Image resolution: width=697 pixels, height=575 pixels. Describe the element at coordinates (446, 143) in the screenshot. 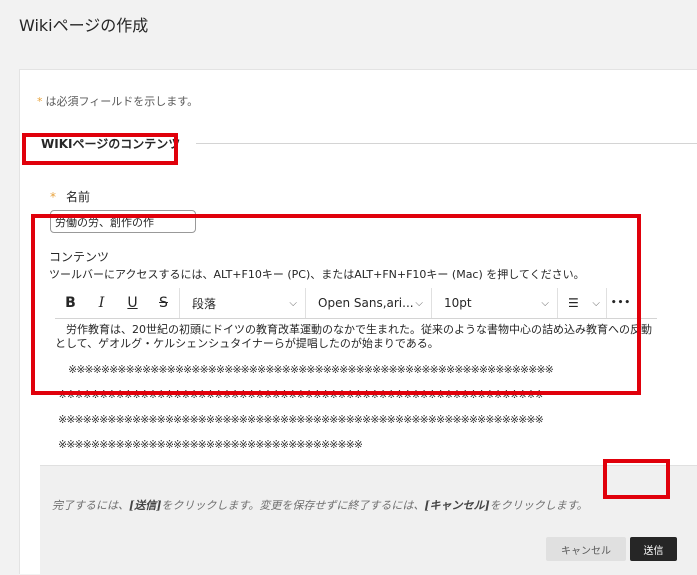

I see `section-divider` at that location.